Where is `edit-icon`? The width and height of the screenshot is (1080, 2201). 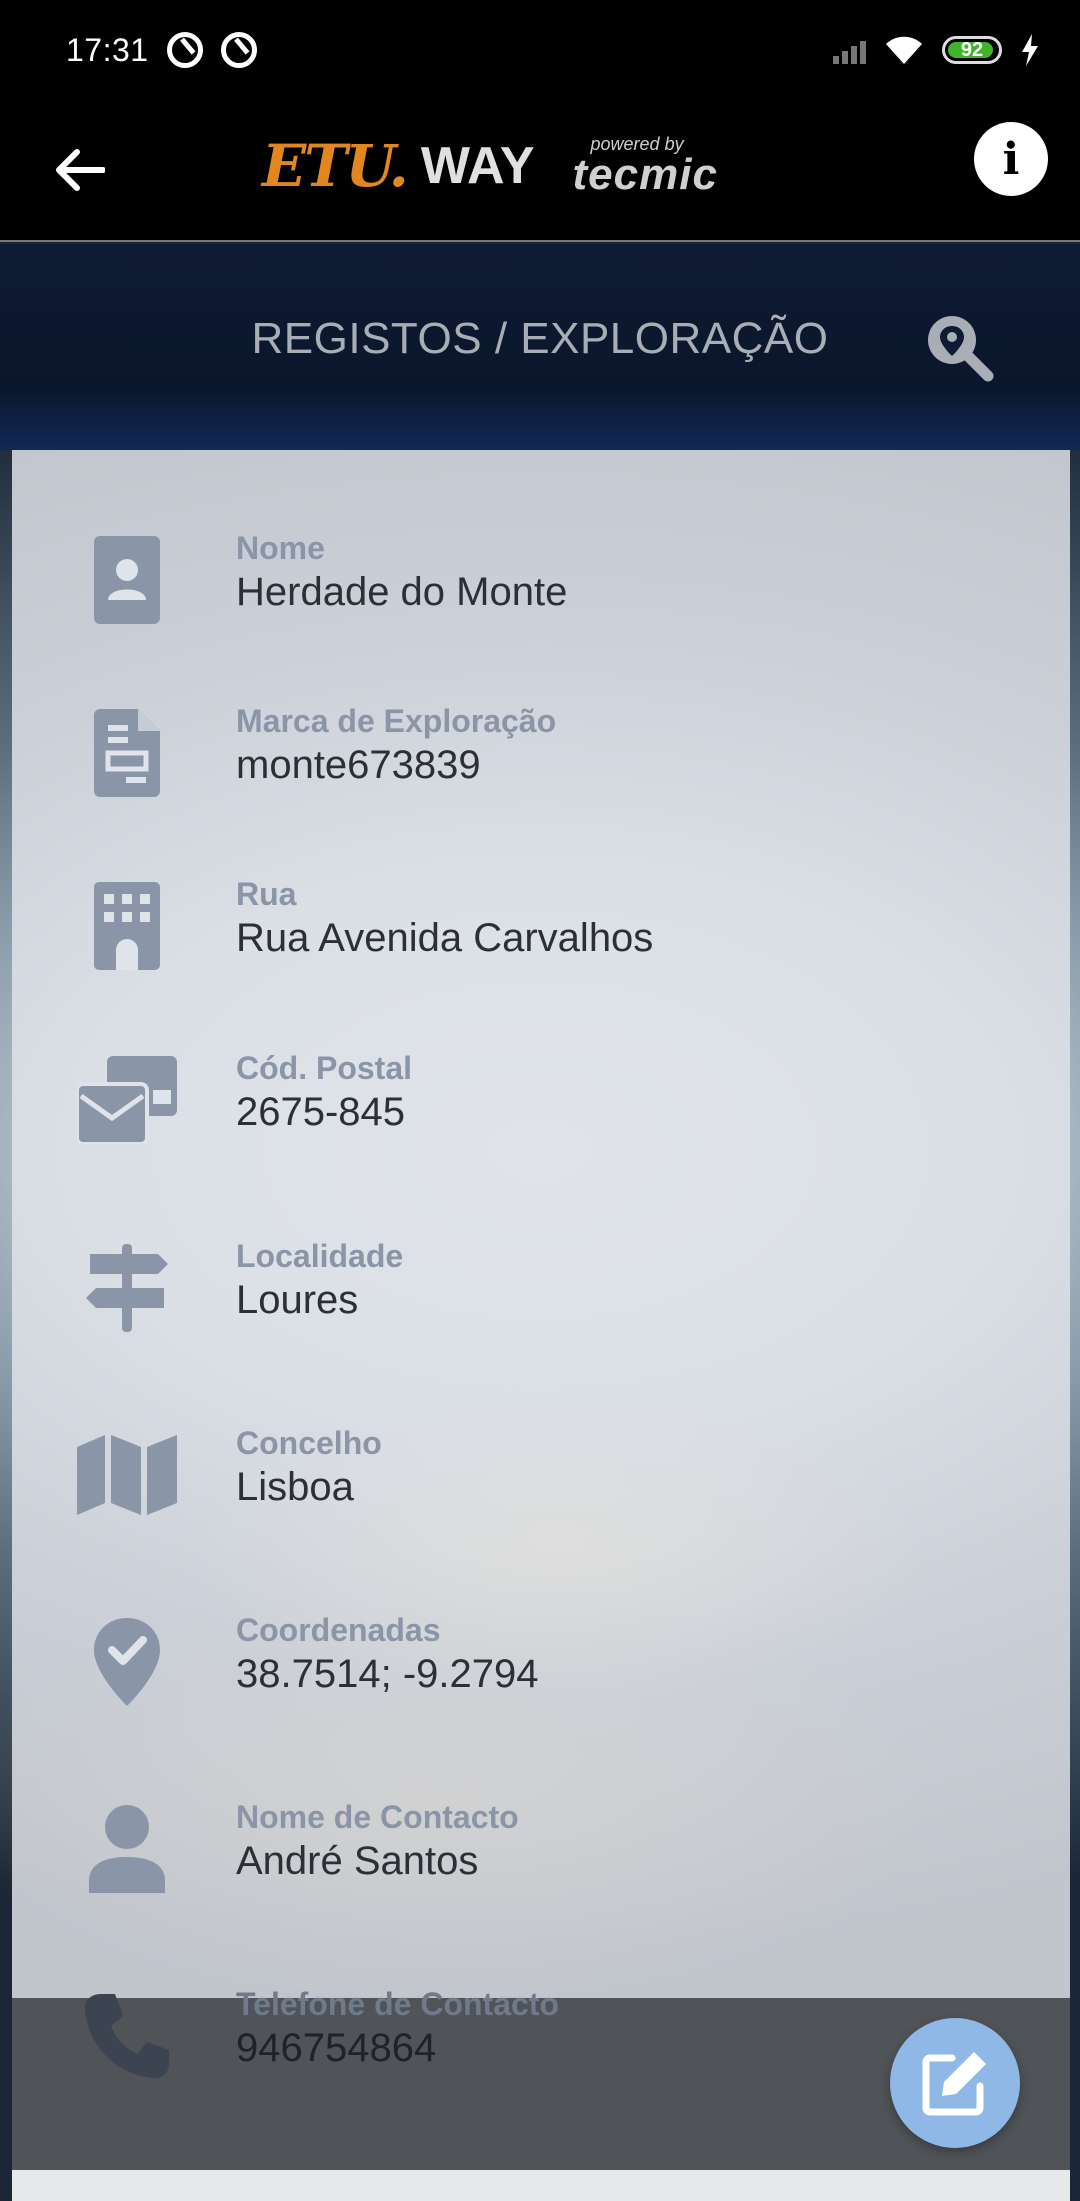
edit-icon is located at coordinates (954, 2084).